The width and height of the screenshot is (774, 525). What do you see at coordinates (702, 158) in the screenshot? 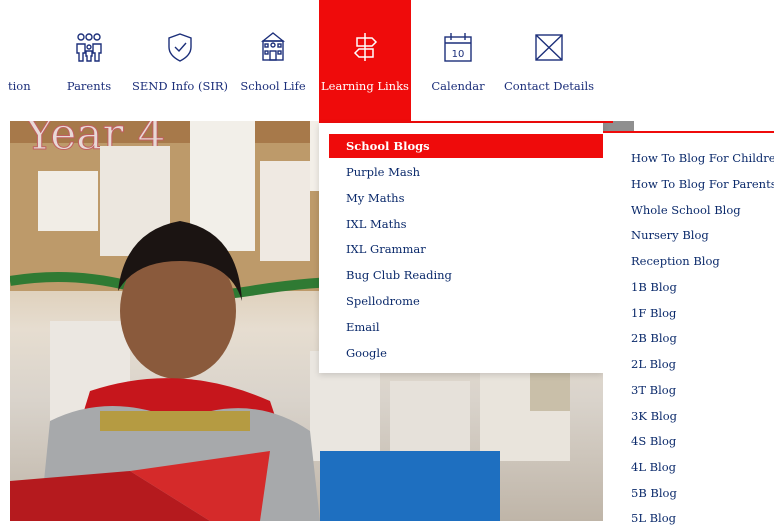
I see `submenu-item-how-to-blog-children: How To Blog For Children` at bounding box center [702, 158].